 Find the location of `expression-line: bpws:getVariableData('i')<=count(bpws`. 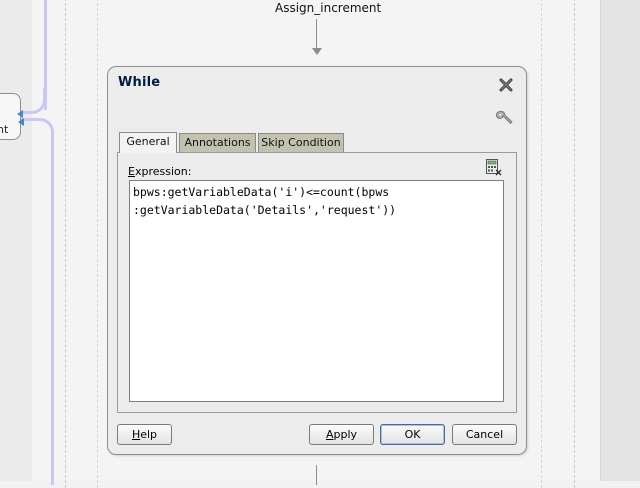

expression-line: bpws:getVariableData('i')<=count(bpws is located at coordinates (261, 192).